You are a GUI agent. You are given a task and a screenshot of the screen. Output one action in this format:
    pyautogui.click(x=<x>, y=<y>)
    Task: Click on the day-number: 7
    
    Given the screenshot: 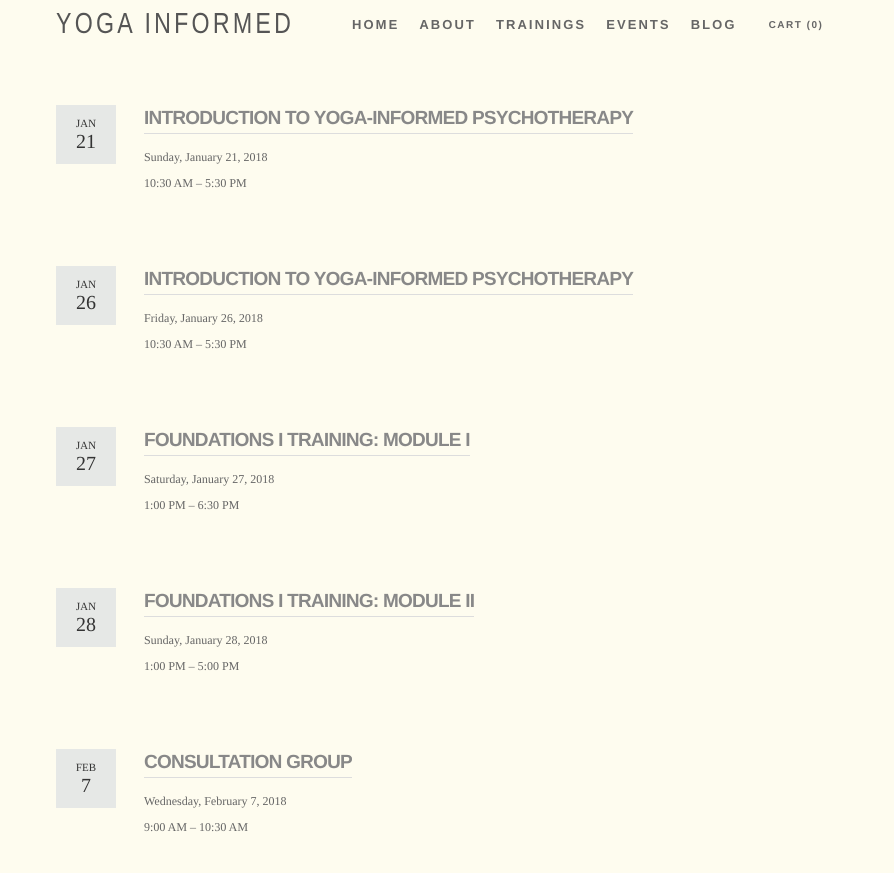 What is the action you would take?
    pyautogui.click(x=86, y=785)
    